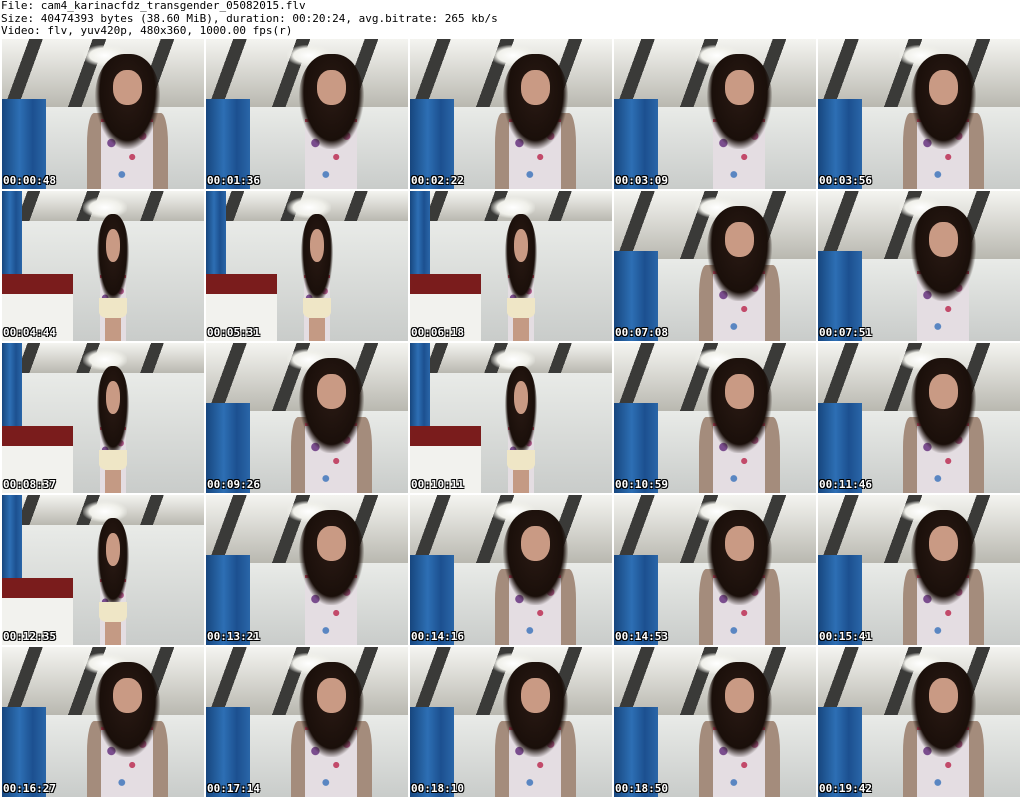 The image size is (1024, 799). I want to click on timestamp-label: 00:07:51, so click(845, 332).